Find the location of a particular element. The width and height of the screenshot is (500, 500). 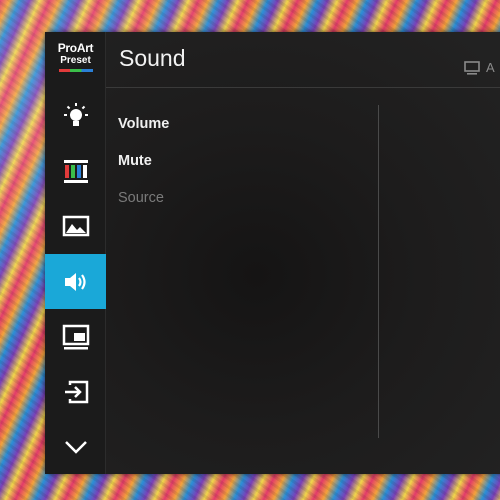

menu-item-mute: Mute is located at coordinates (135, 161).